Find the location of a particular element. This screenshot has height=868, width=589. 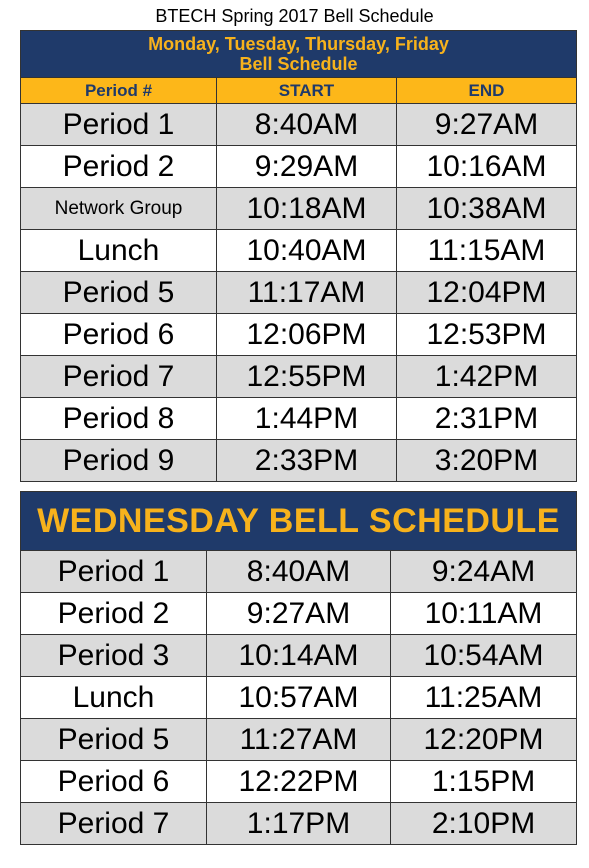

period-name: Period 8 is located at coordinates (118, 418).